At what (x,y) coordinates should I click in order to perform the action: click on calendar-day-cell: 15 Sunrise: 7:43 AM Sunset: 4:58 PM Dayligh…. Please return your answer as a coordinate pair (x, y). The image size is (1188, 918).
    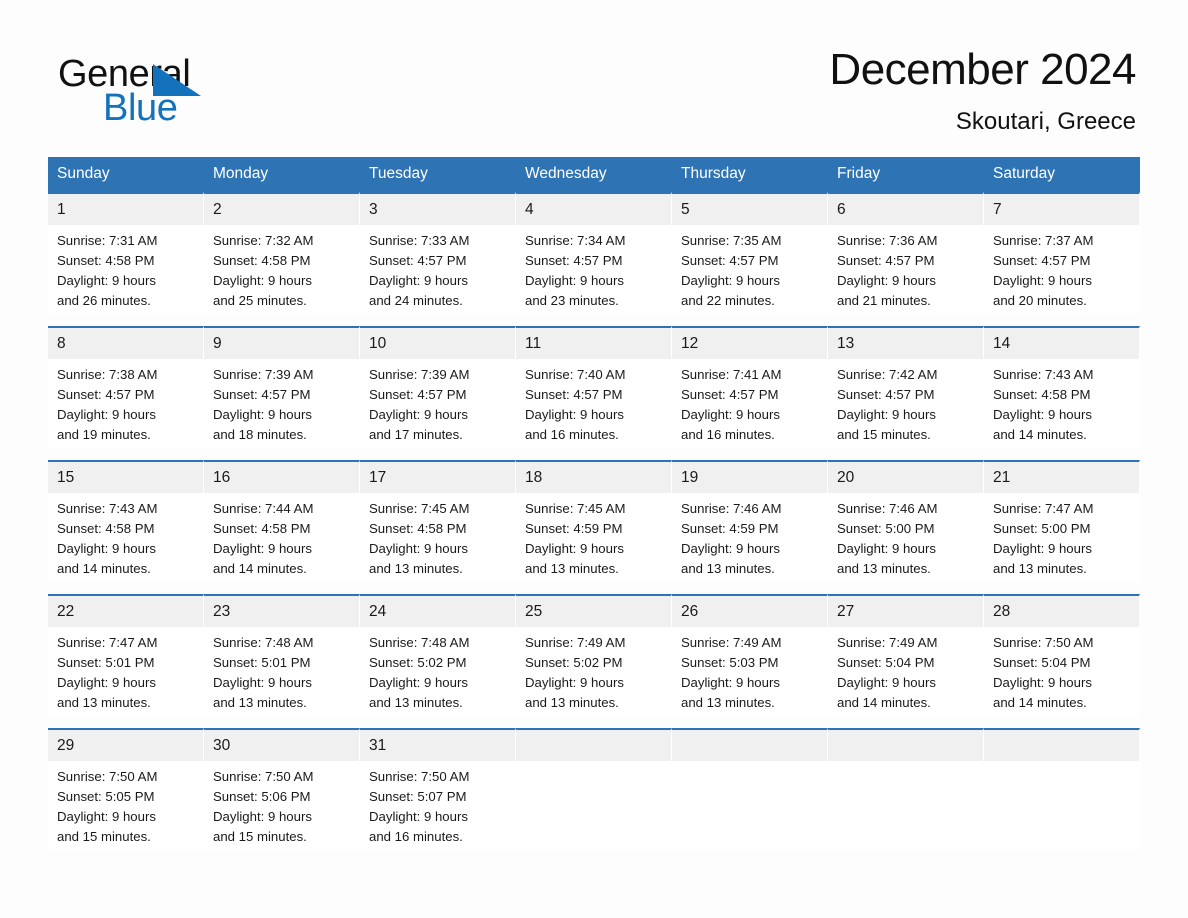
    Looking at the image, I should click on (126, 521).